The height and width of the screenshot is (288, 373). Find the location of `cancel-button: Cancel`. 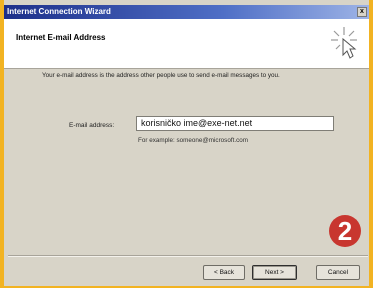

cancel-button: Cancel is located at coordinates (338, 272).